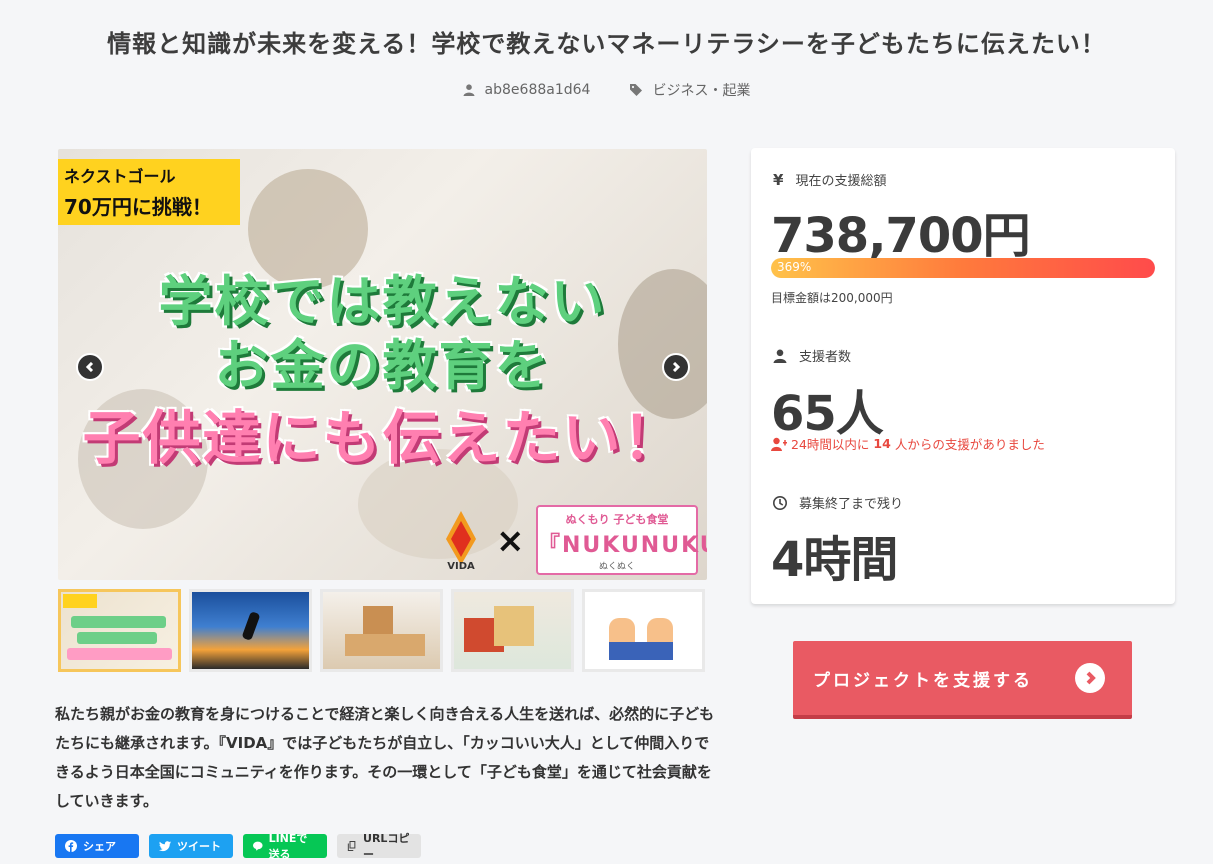 The width and height of the screenshot is (1213, 864). I want to click on facebook-share-label: シェア, so click(99, 846).